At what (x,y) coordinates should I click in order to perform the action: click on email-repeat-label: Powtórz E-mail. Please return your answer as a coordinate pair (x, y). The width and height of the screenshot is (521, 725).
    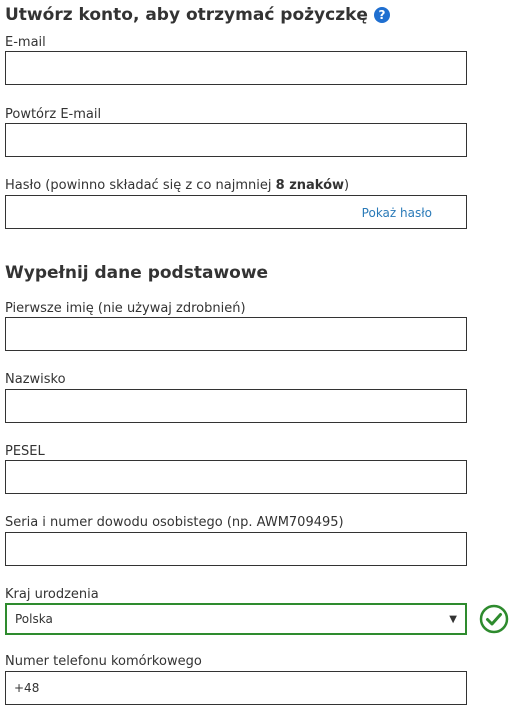
    Looking at the image, I should click on (53, 114).